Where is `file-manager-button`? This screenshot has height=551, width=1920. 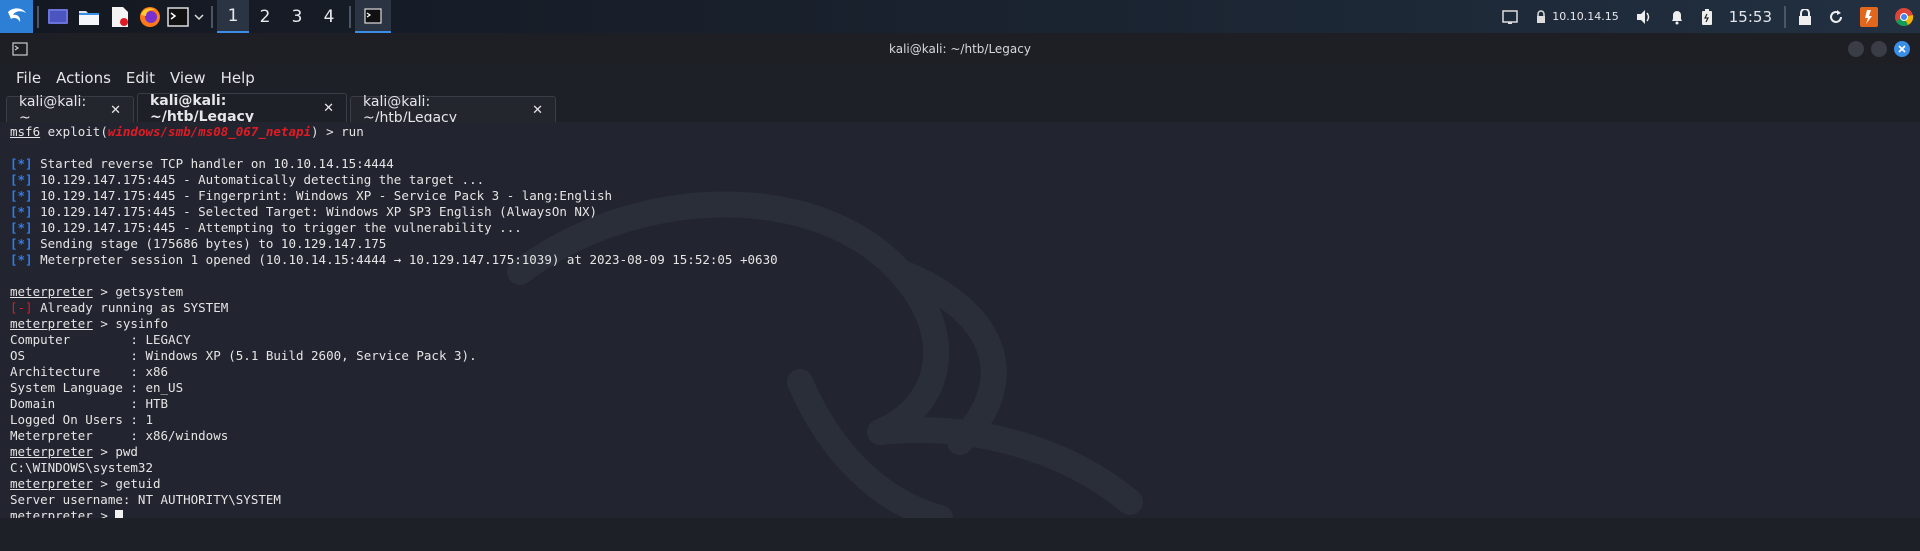 file-manager-button is located at coordinates (89, 16).